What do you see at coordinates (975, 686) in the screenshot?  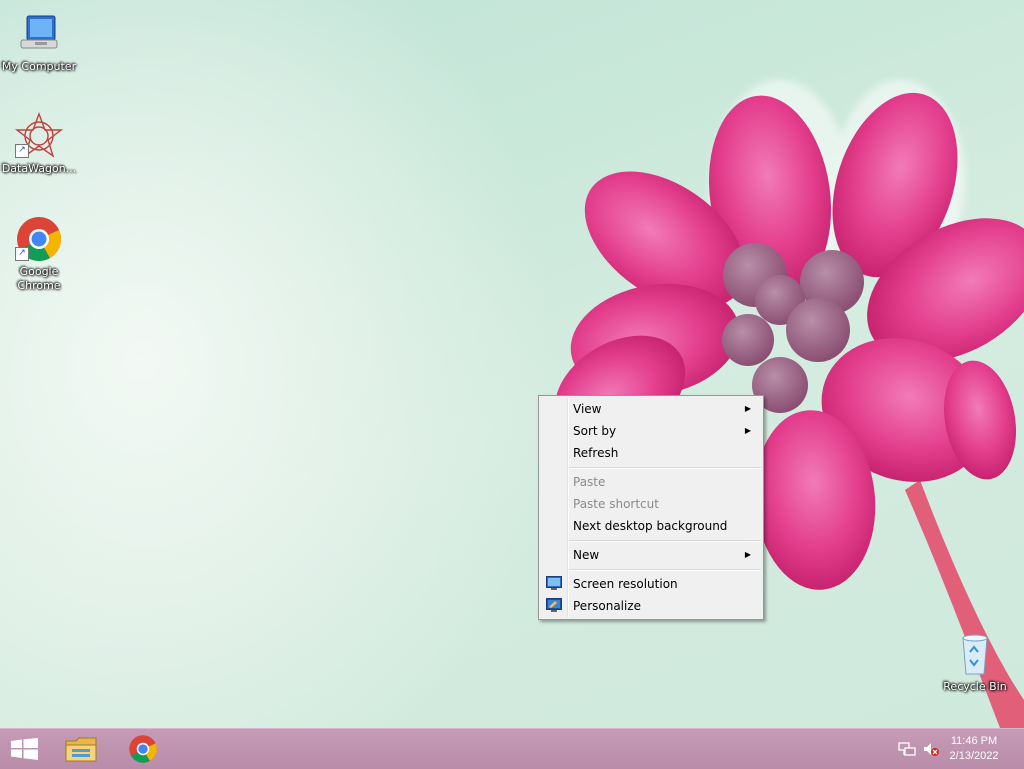 I see `desktop-icon-label: Recycle Bin` at bounding box center [975, 686].